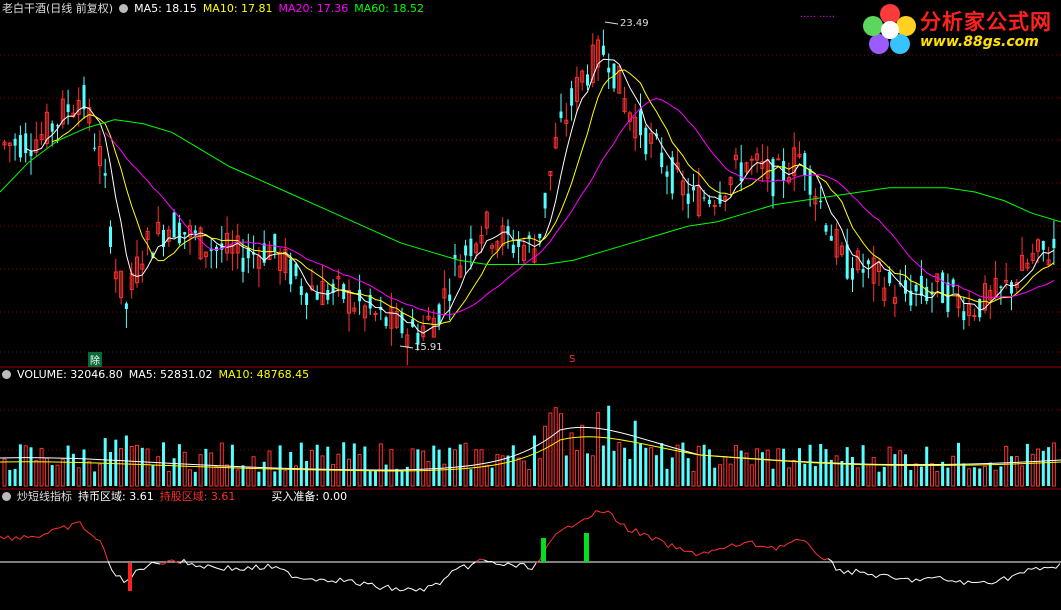 The height and width of the screenshot is (610, 1061). What do you see at coordinates (237, 8) in the screenshot?
I see `ma10-label: MA10: 17.81` at bounding box center [237, 8].